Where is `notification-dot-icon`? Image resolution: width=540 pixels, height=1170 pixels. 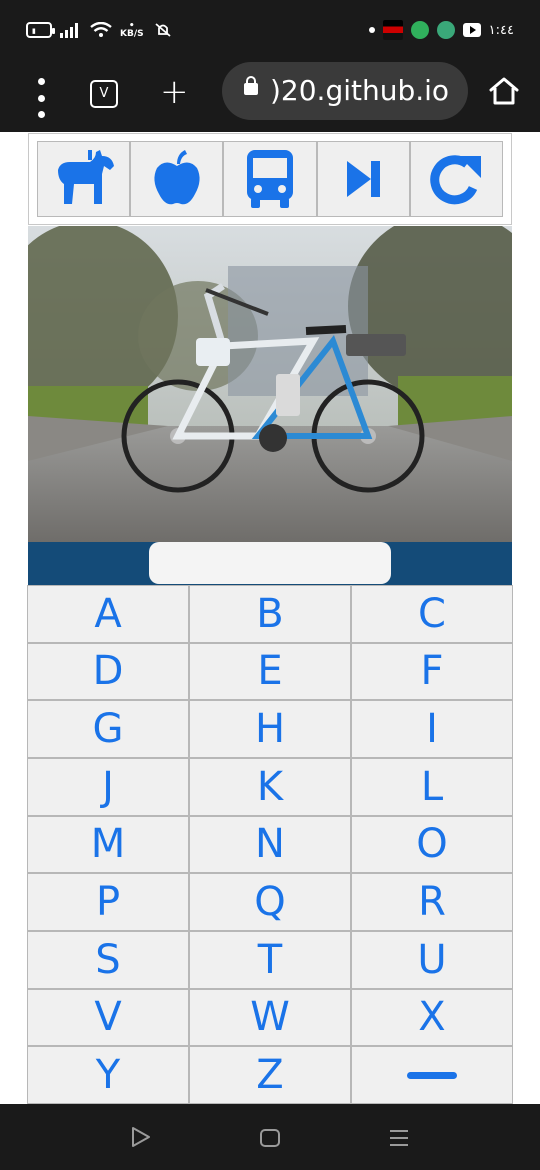
notification-dot-icon is located at coordinates (371, 30).